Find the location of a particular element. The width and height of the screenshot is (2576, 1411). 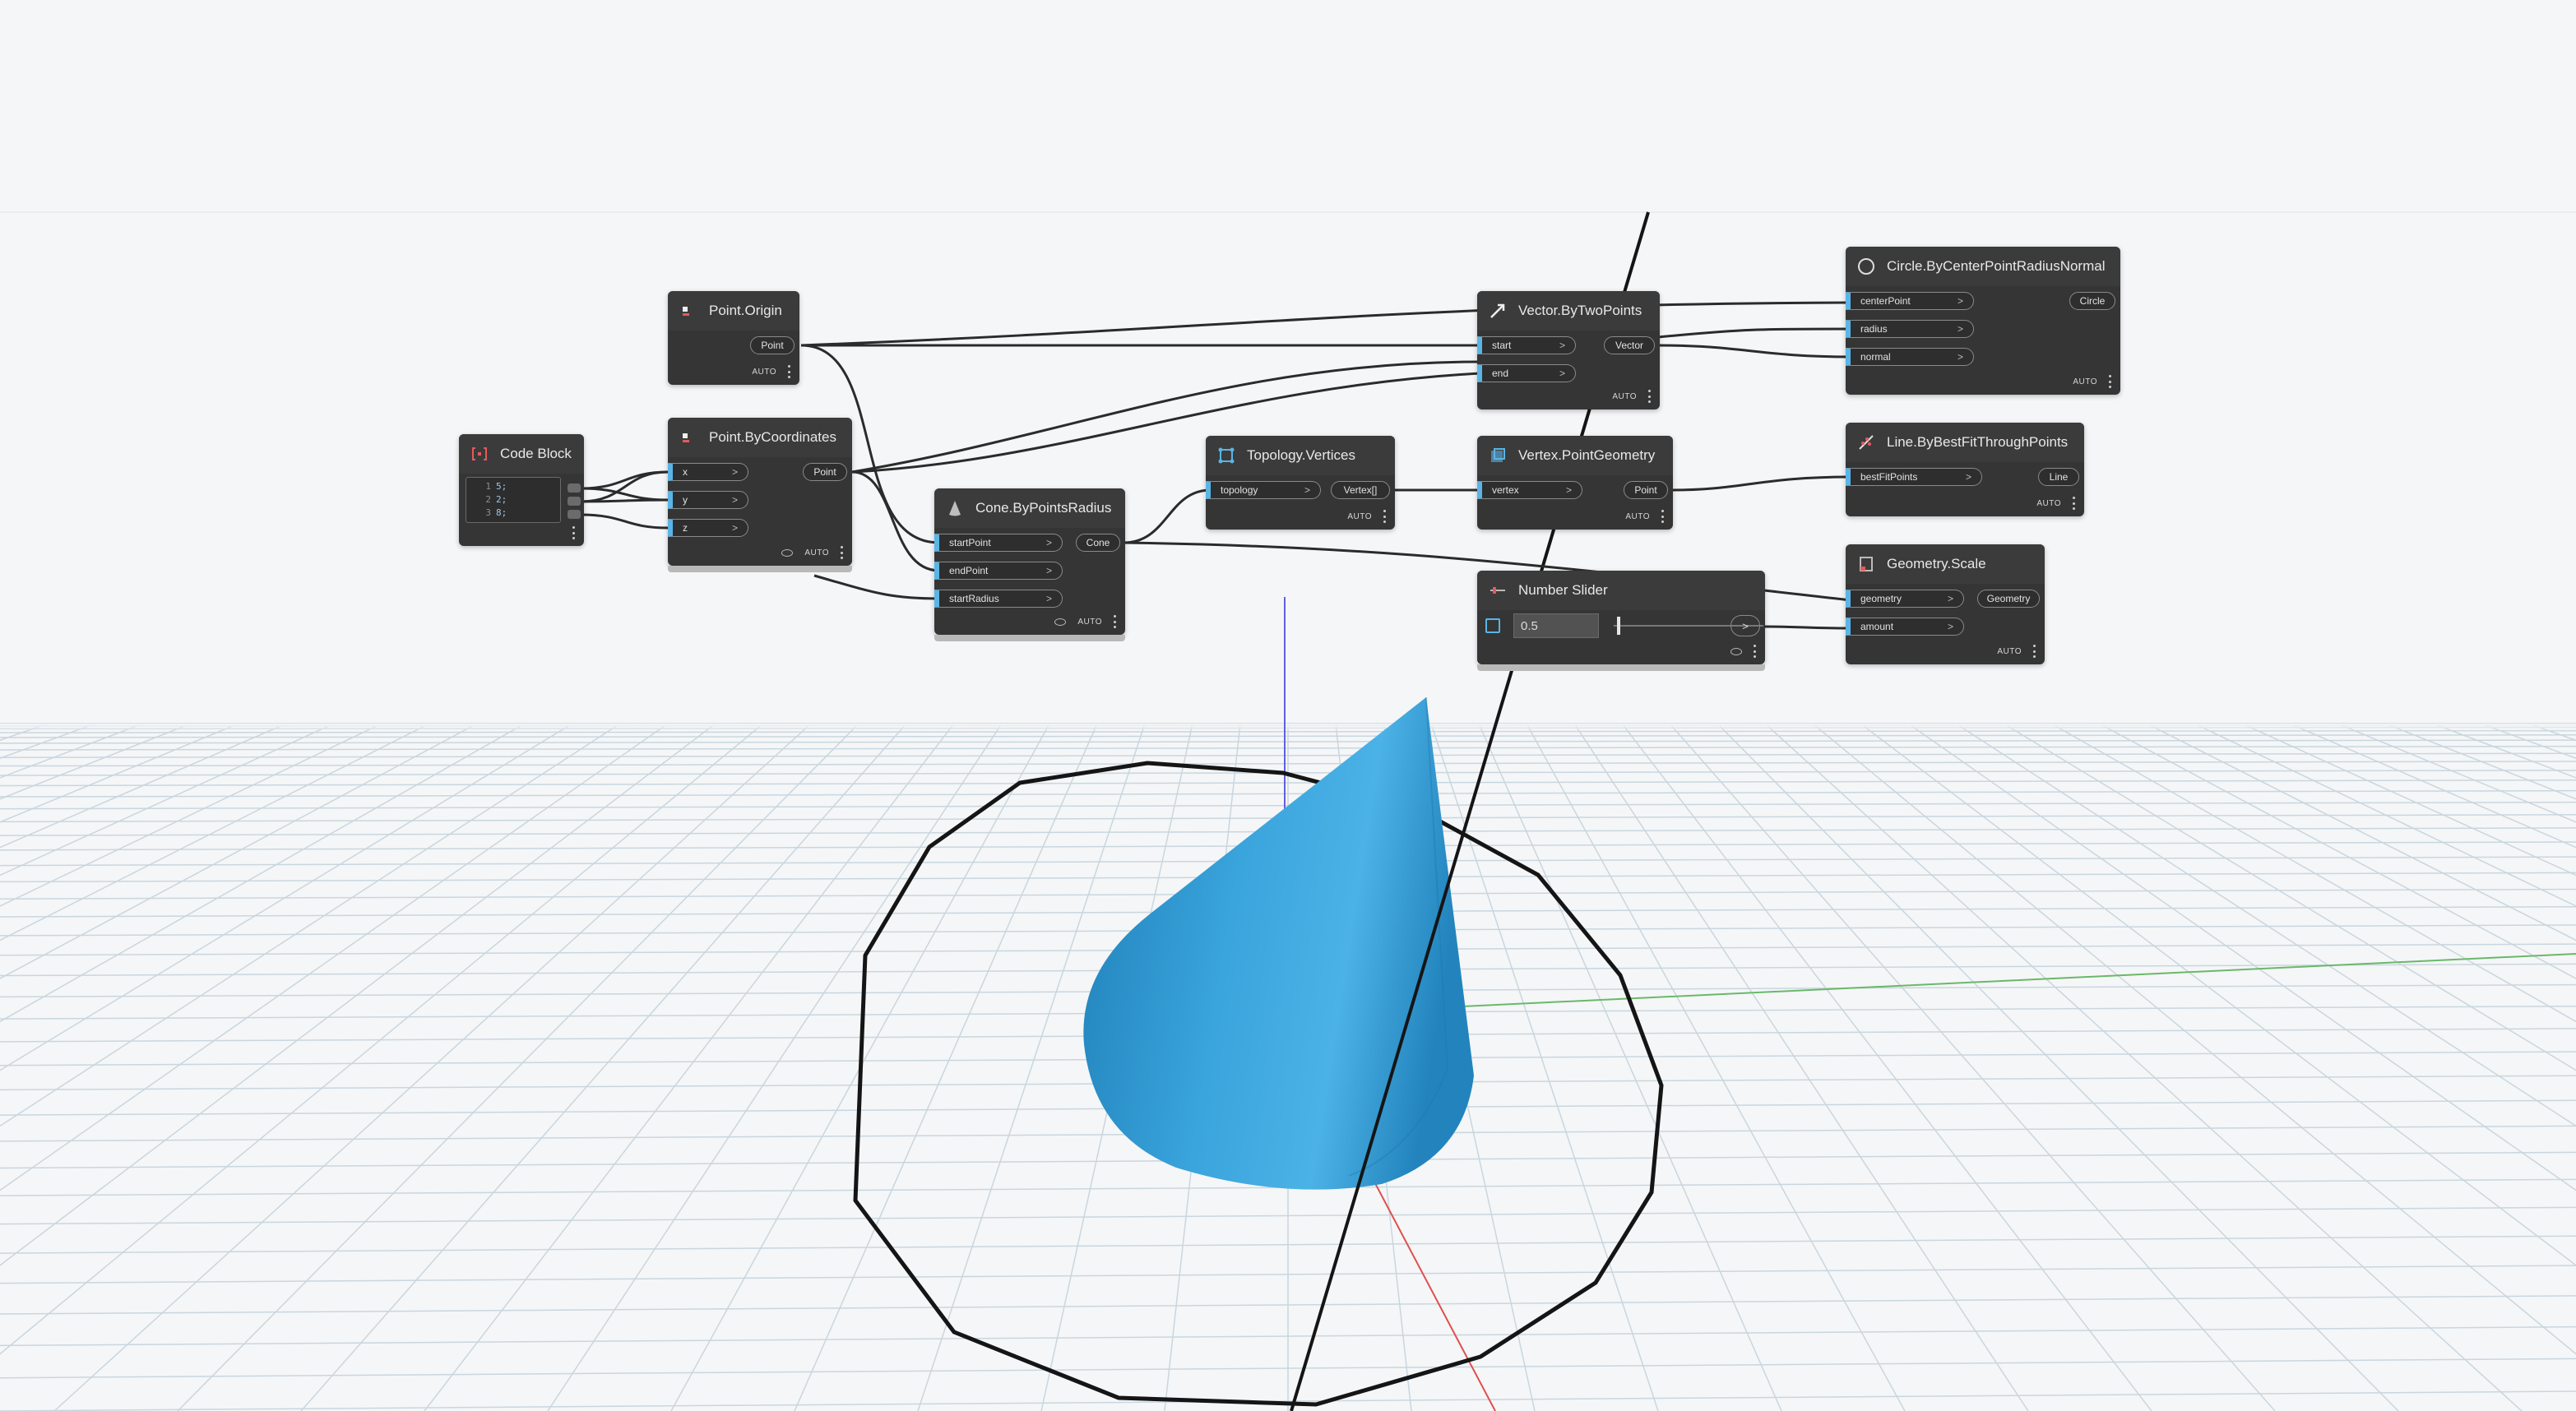

cone-icon is located at coordinates (955, 508).